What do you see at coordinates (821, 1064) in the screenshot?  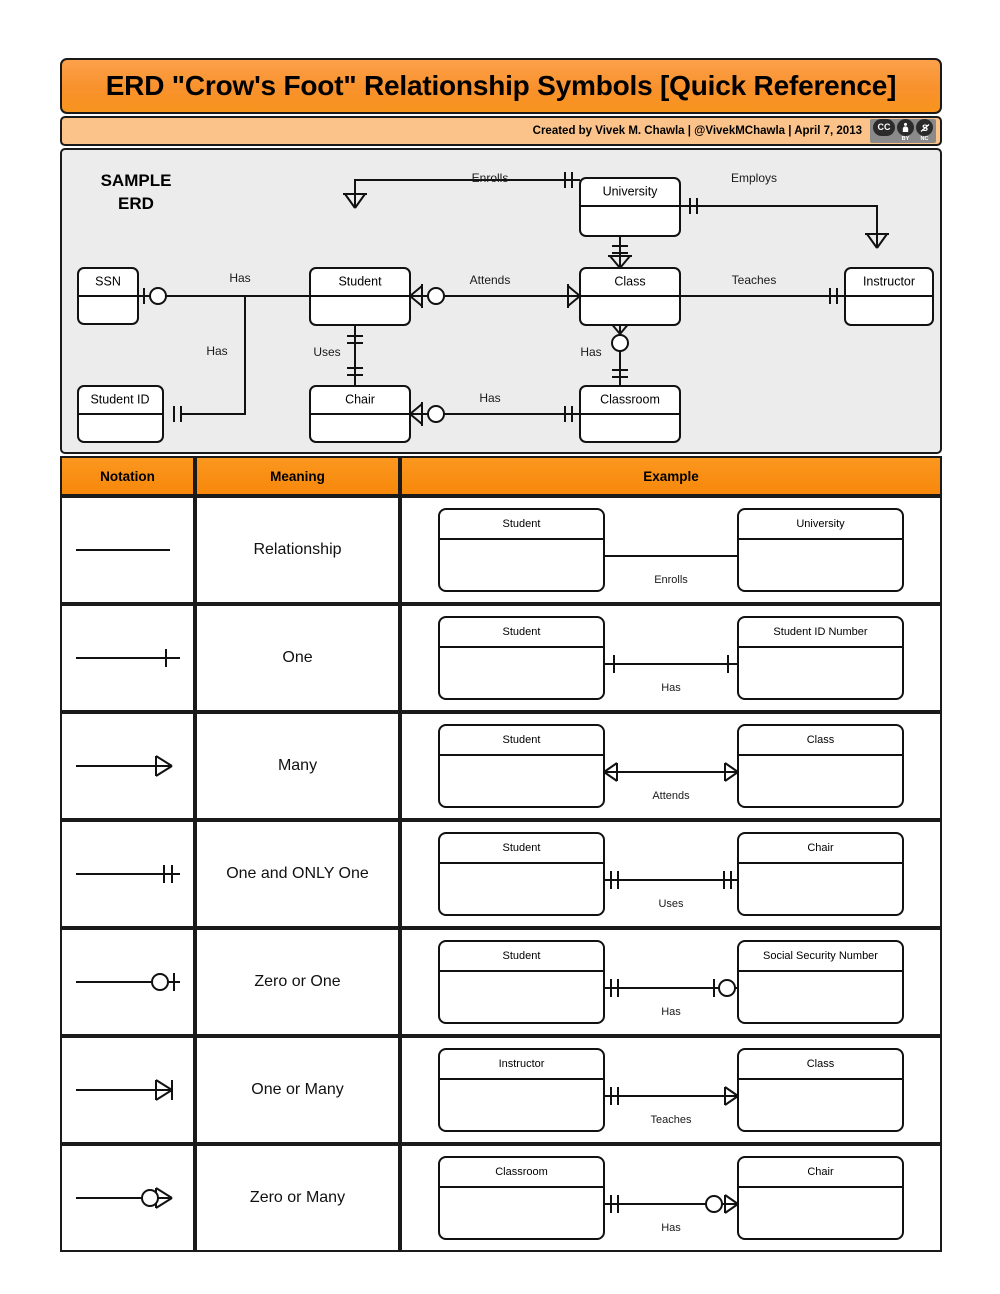 I see `example-entity-label: Class` at bounding box center [821, 1064].